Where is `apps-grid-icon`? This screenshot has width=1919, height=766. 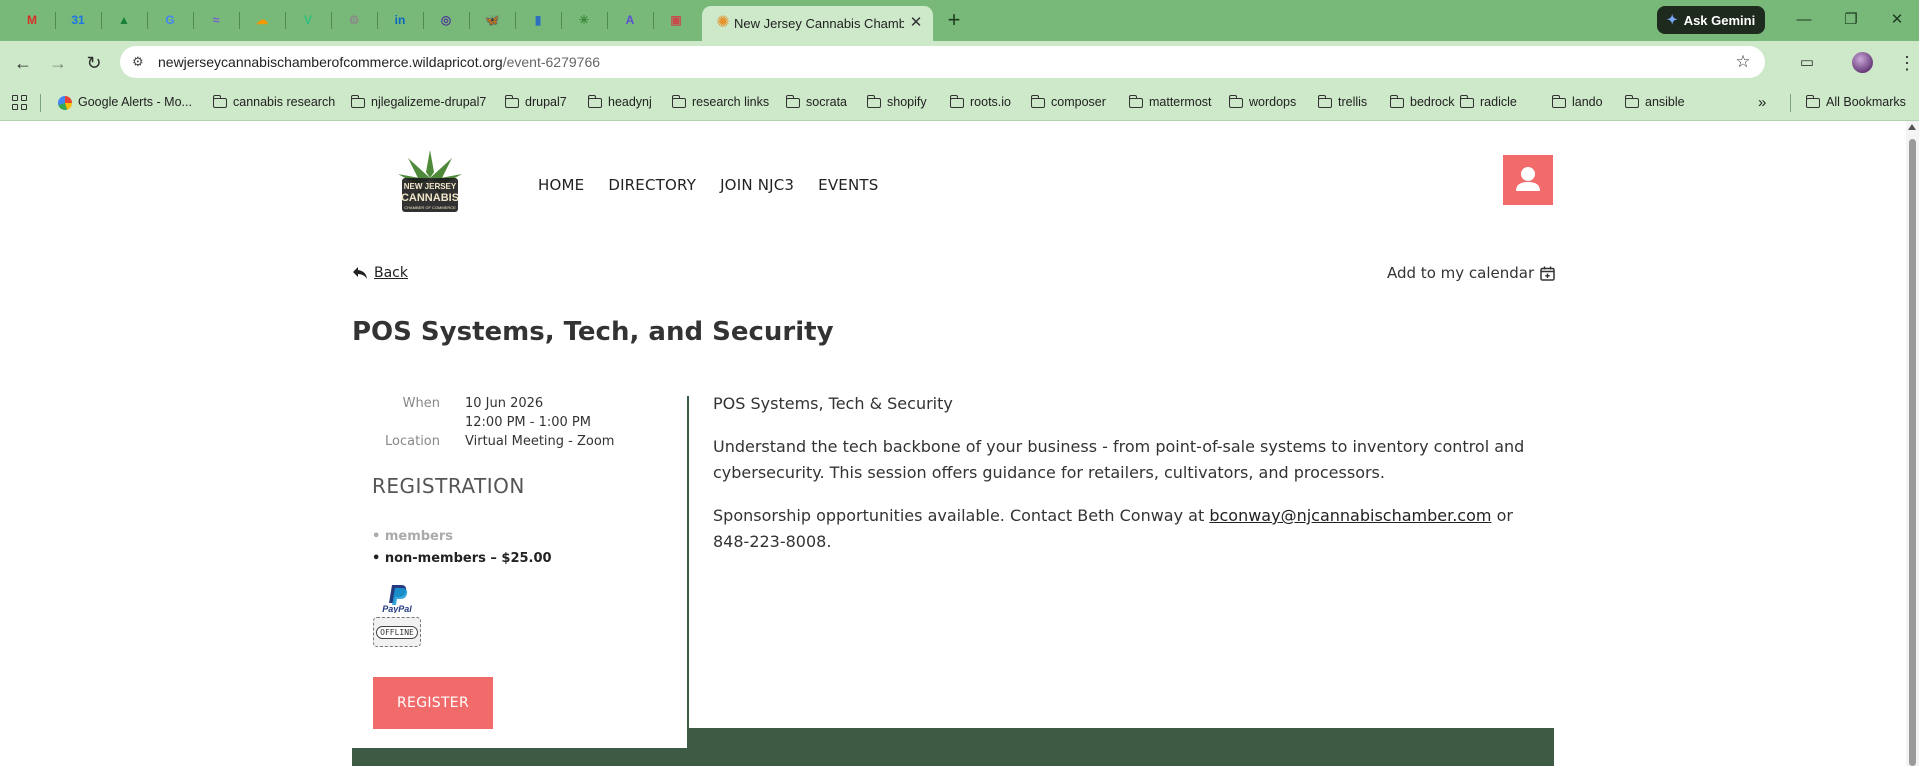
apps-grid-icon is located at coordinates (19, 102).